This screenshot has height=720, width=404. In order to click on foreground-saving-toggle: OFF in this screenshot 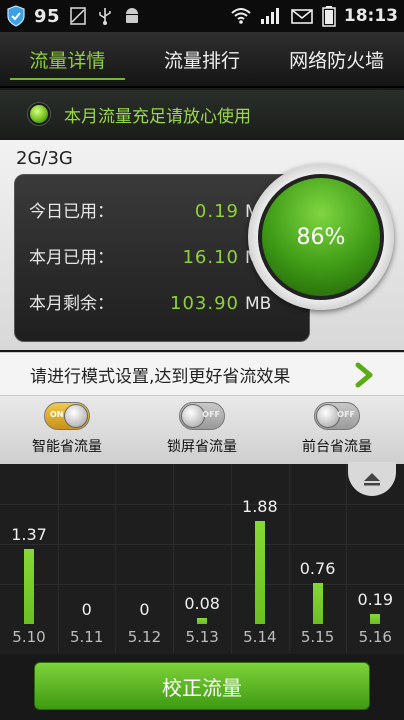, I will do `click(337, 416)`.